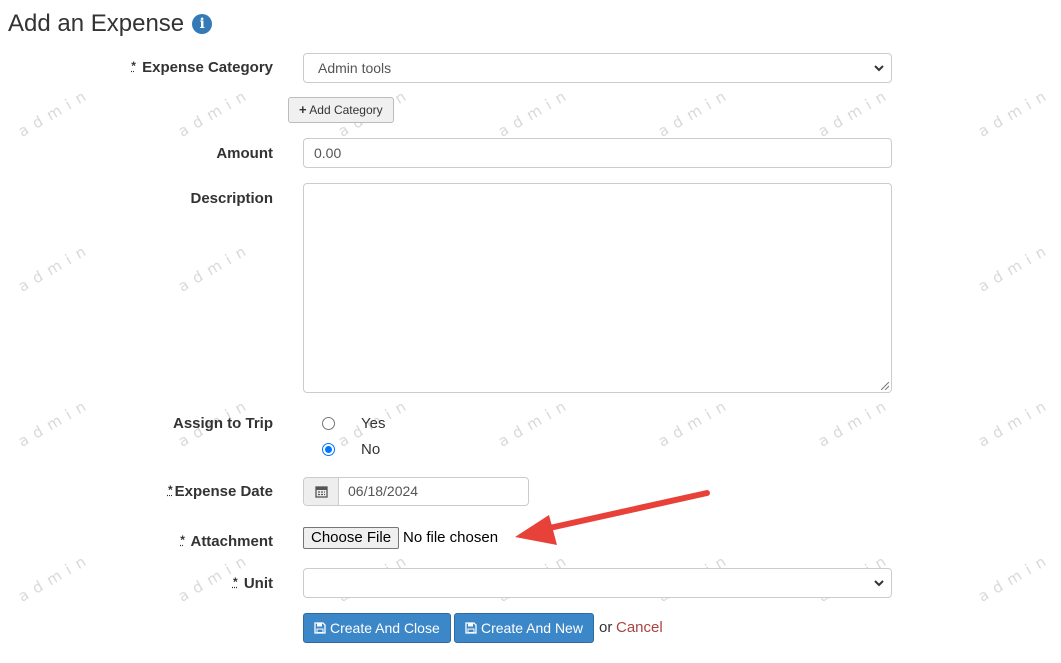 The image size is (1061, 663). I want to click on create-and-close-label: Create And Close, so click(385, 628).